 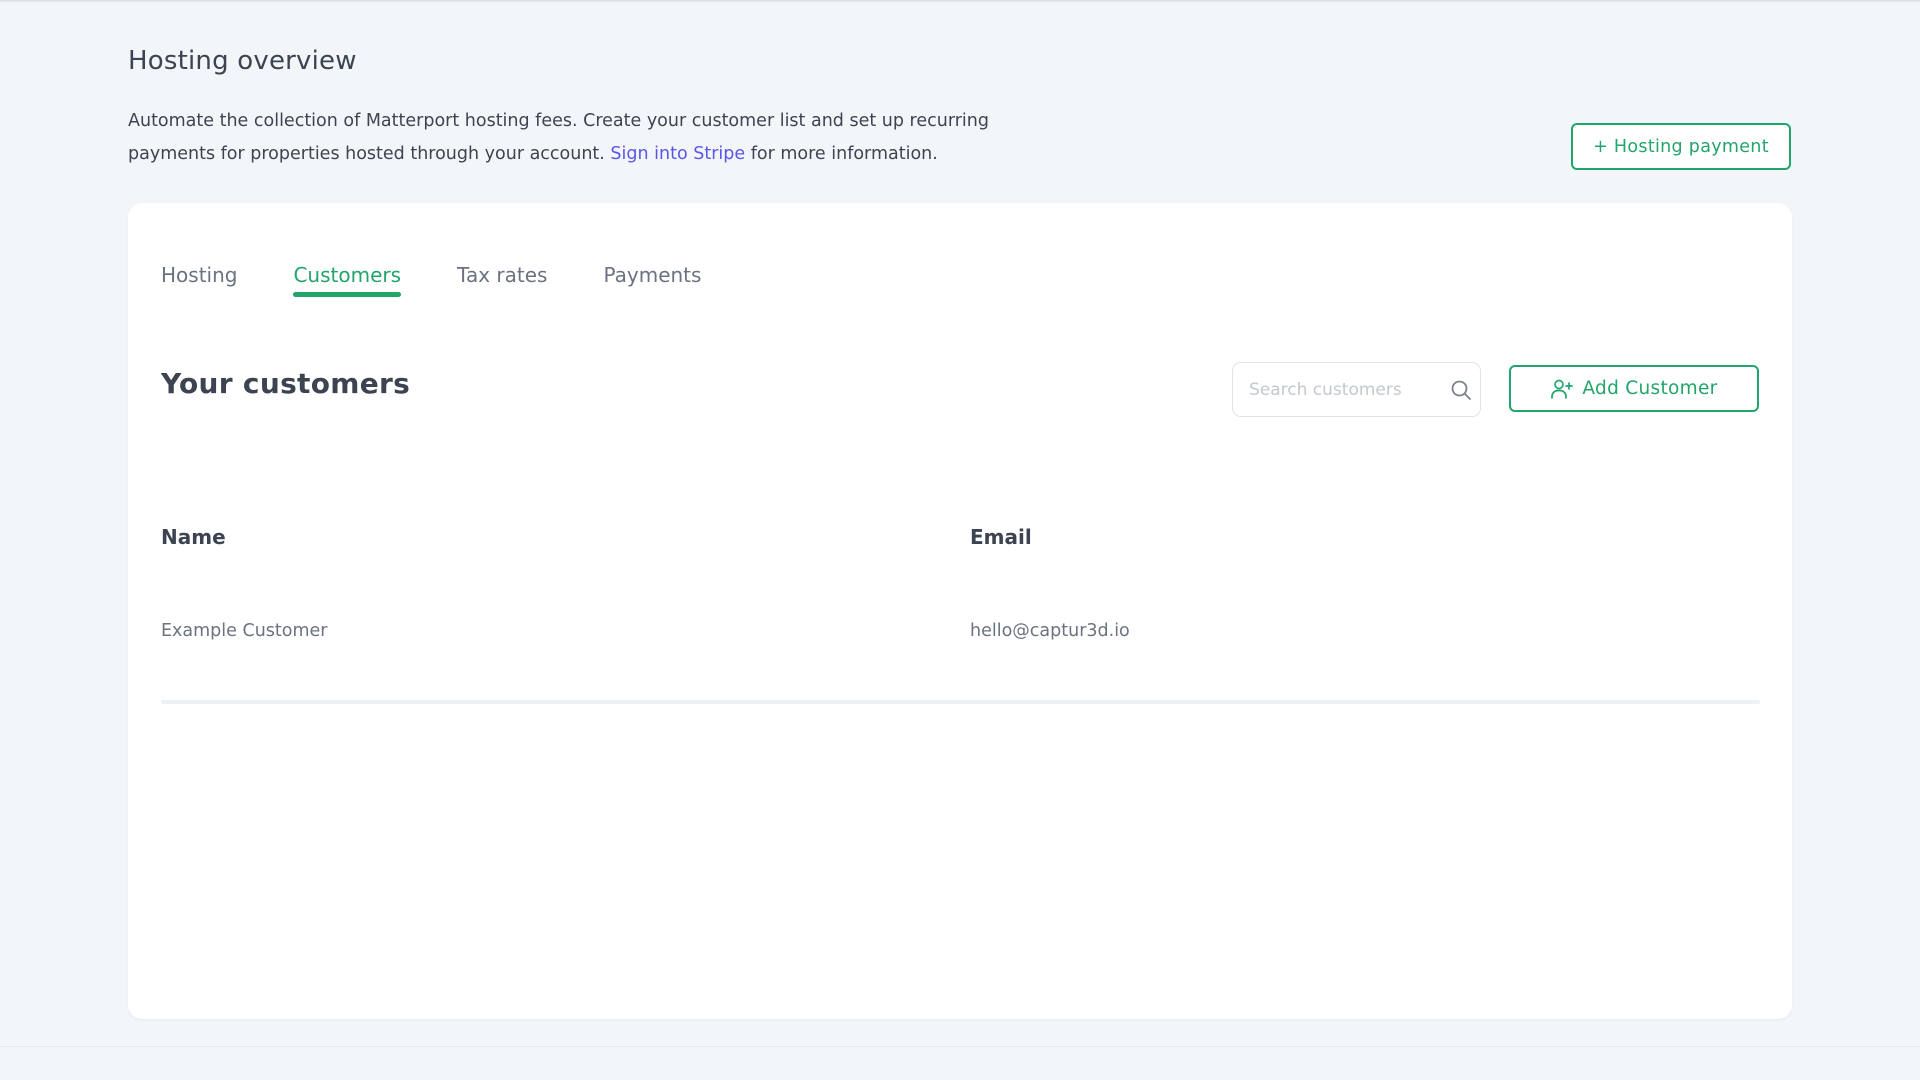 What do you see at coordinates (960, 1) in the screenshot?
I see `top-shadow` at bounding box center [960, 1].